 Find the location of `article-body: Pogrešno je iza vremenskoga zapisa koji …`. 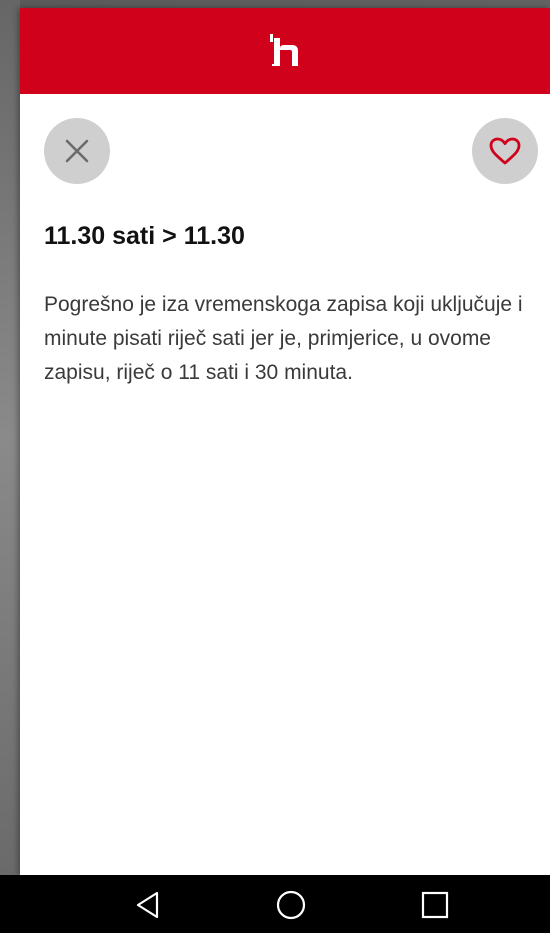

article-body: Pogrešno je iza vremenskoga zapisa koji … is located at coordinates (283, 338).